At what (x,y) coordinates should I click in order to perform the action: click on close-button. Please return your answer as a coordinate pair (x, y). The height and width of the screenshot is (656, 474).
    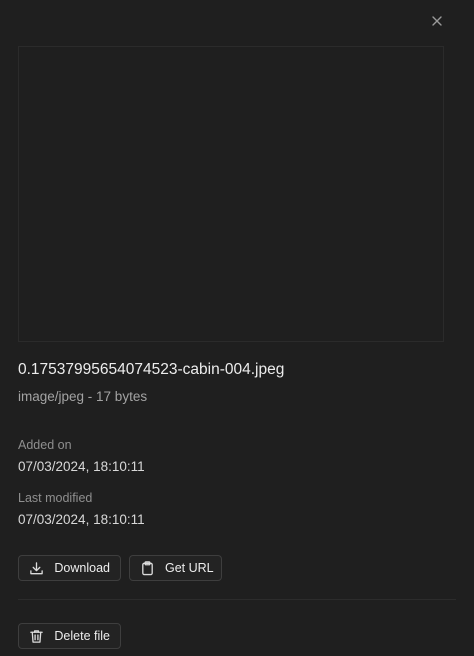
    Looking at the image, I should click on (437, 23).